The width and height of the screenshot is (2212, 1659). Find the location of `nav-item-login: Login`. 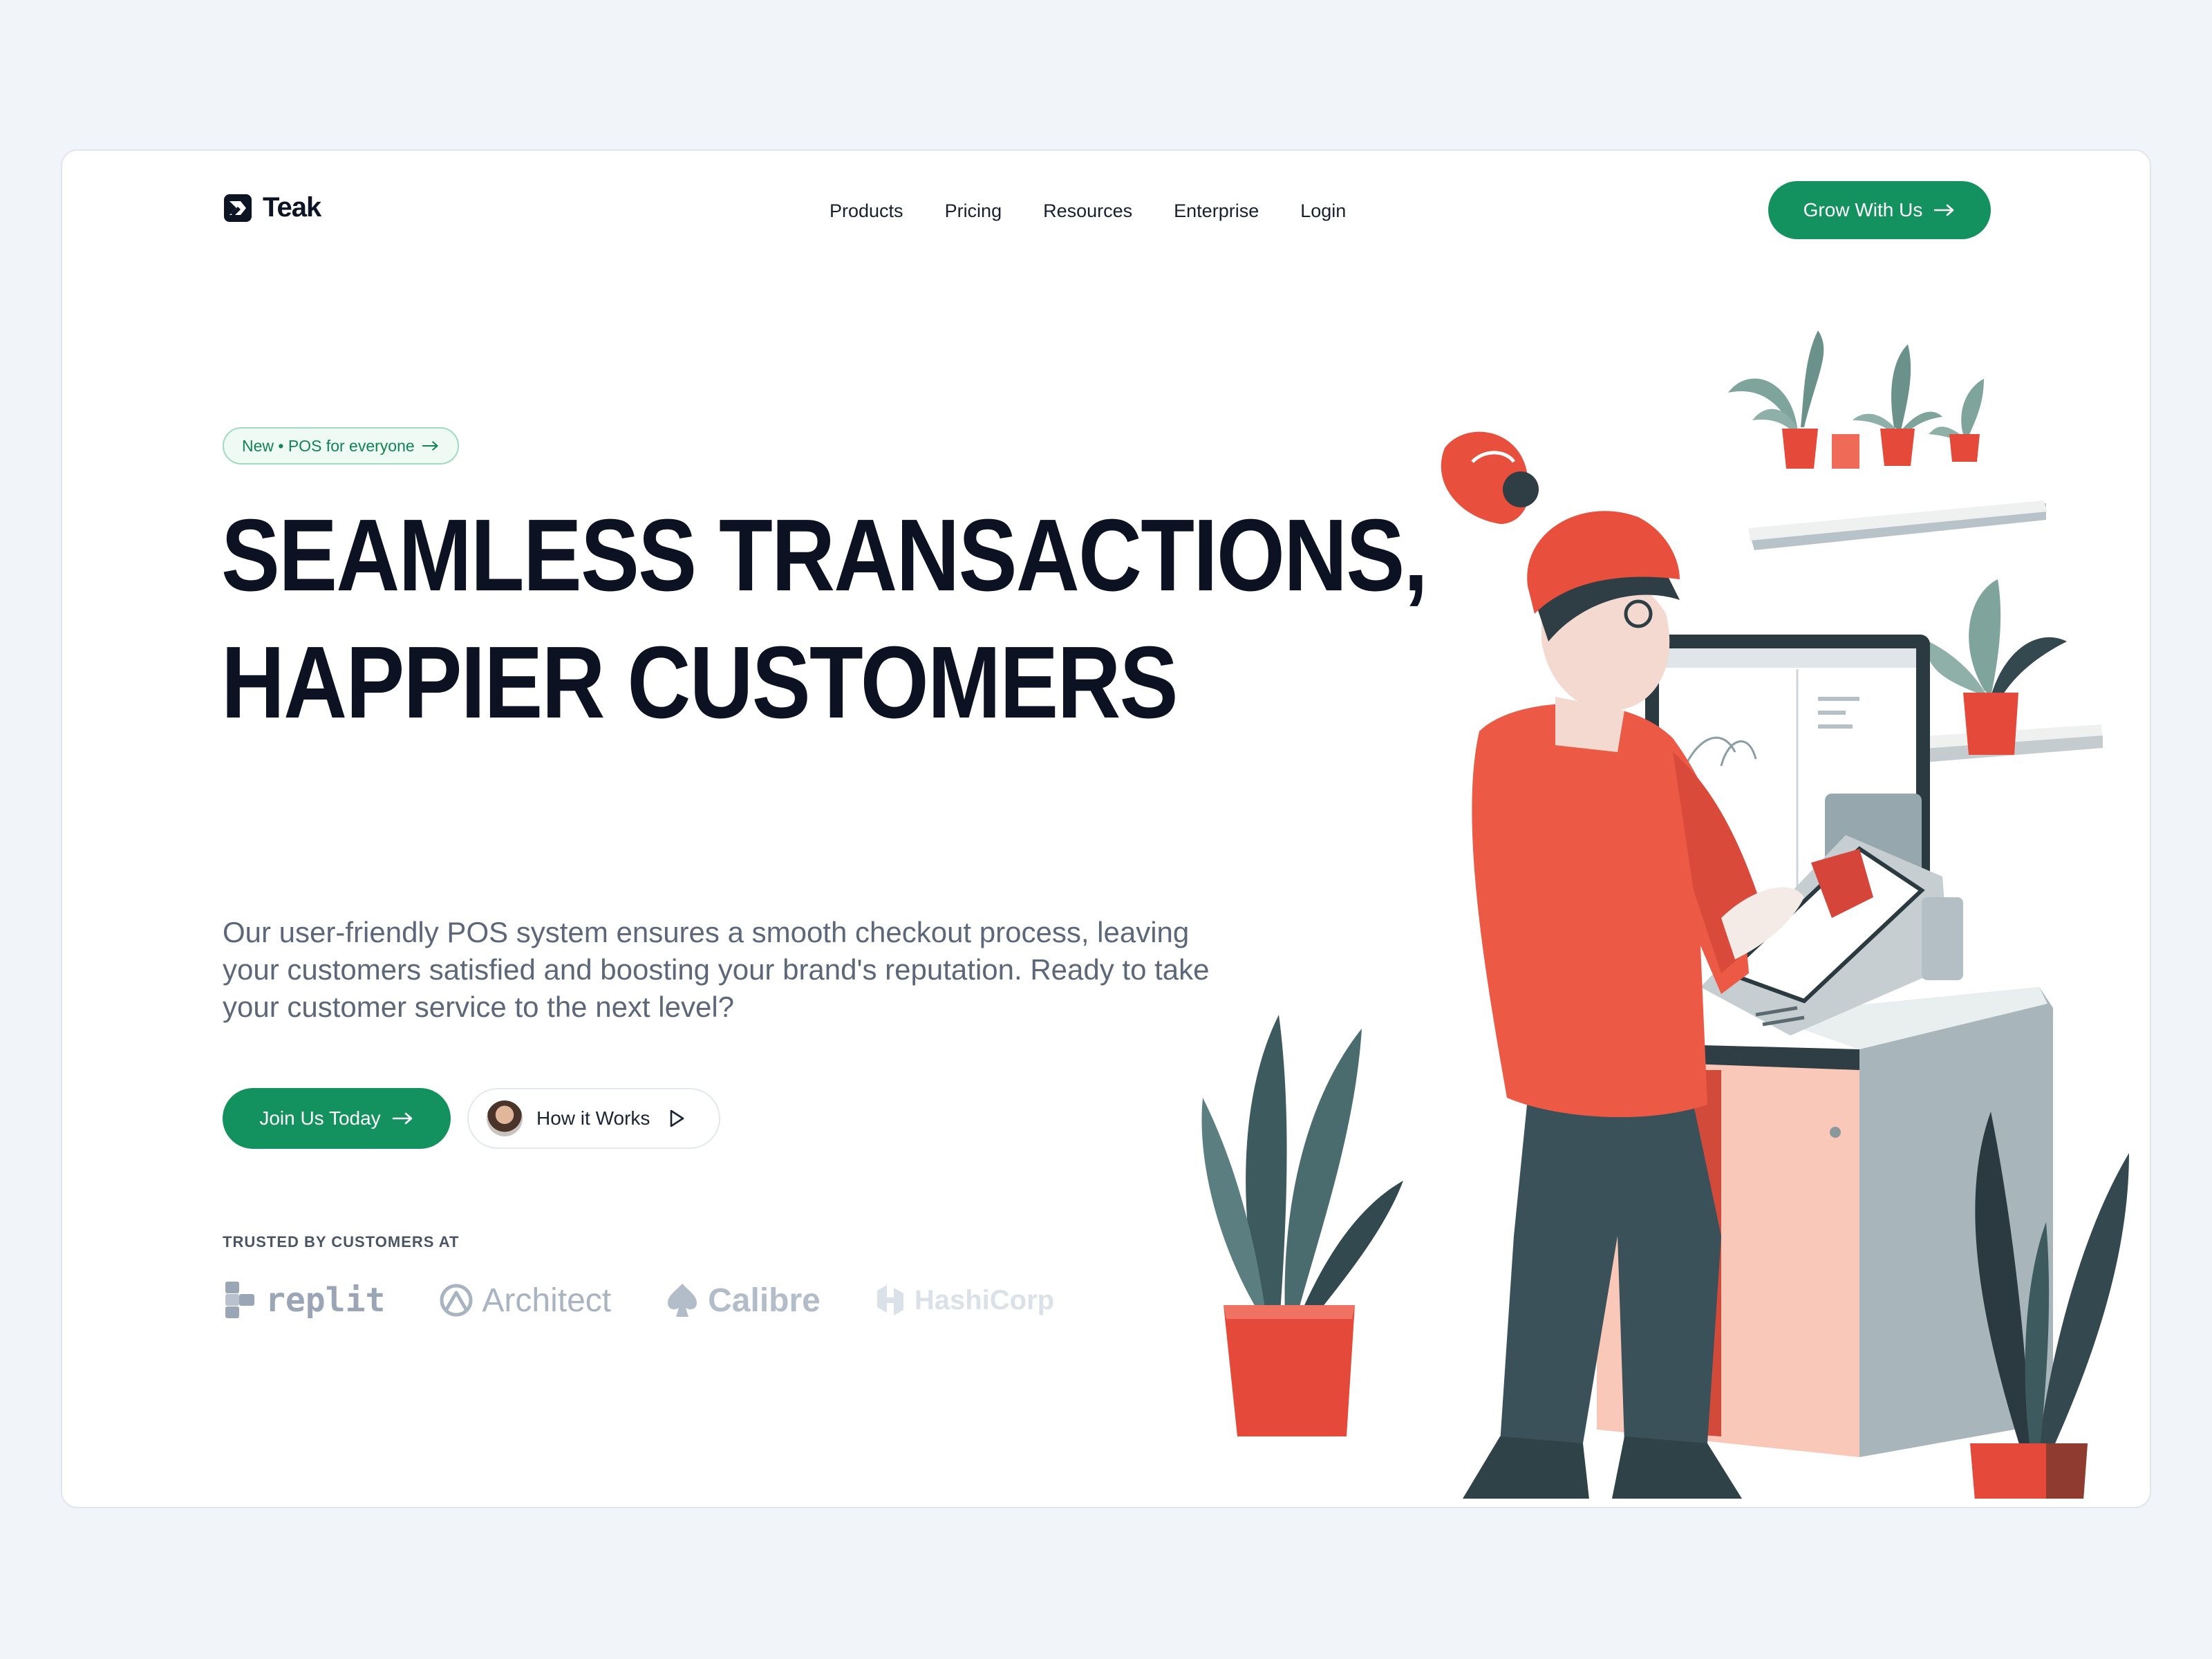

nav-item-login: Login is located at coordinates (1323, 211).